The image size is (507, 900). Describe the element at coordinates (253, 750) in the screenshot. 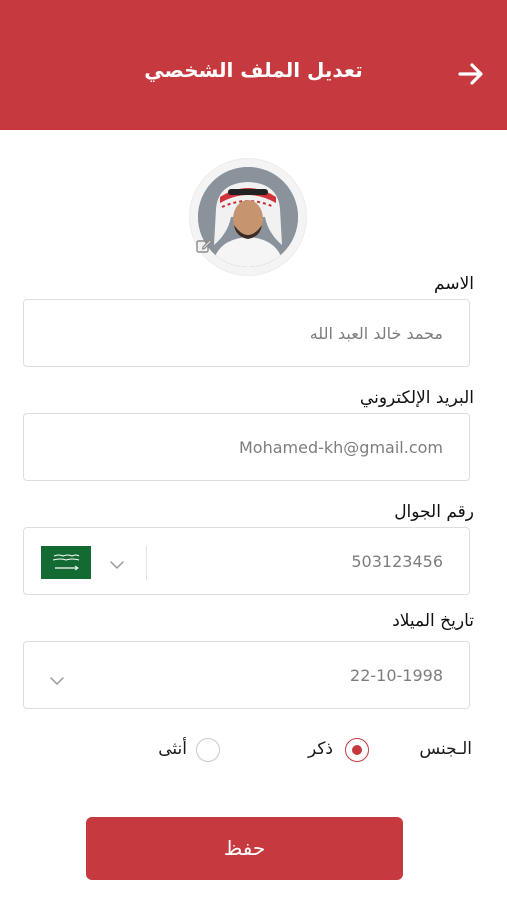

I see `gender-group: الـجنس ذكر أنثى` at that location.